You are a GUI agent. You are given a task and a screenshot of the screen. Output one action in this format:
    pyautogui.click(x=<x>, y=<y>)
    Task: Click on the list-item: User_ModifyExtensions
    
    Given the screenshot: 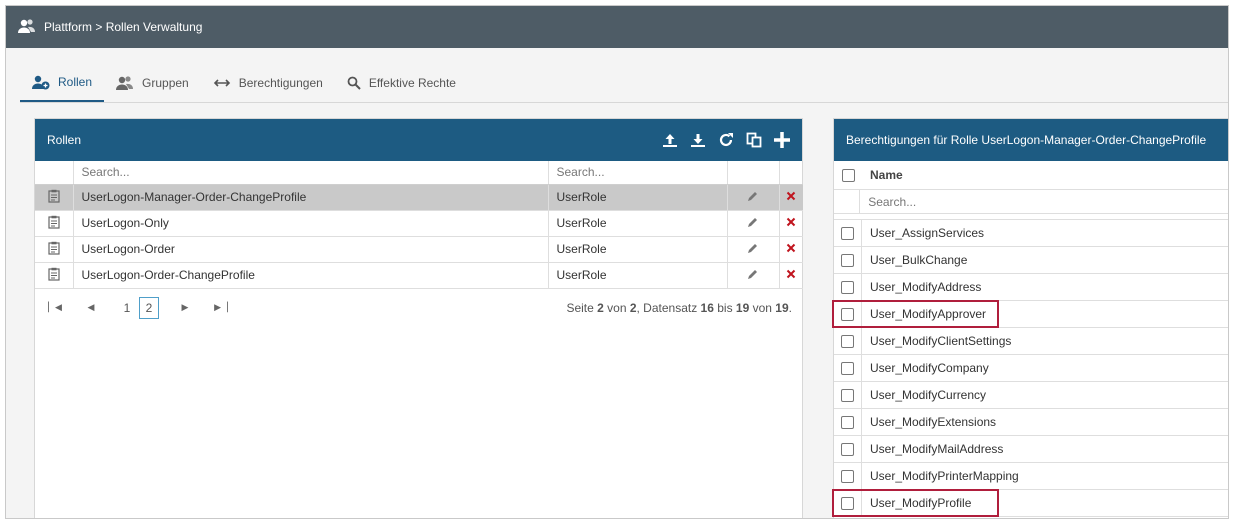 What is the action you would take?
    pyautogui.click(x=1031, y=422)
    